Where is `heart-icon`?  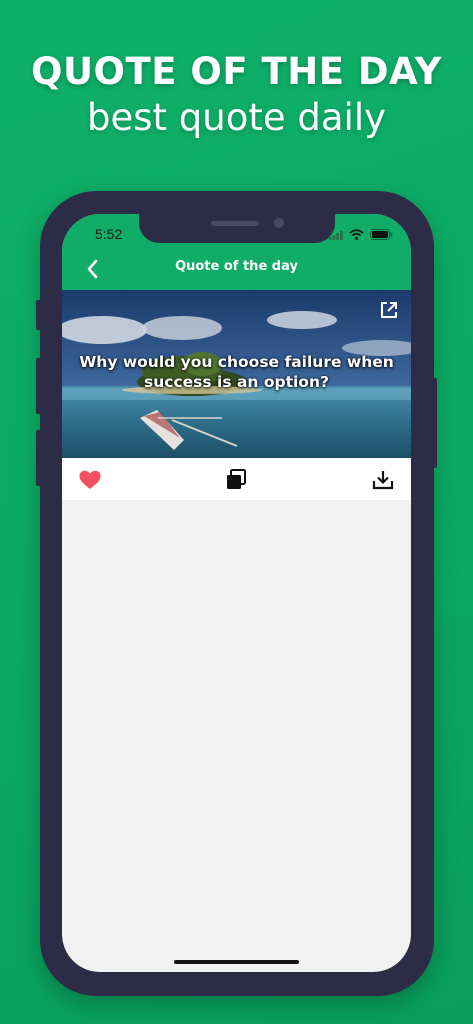
heart-icon is located at coordinates (90, 479).